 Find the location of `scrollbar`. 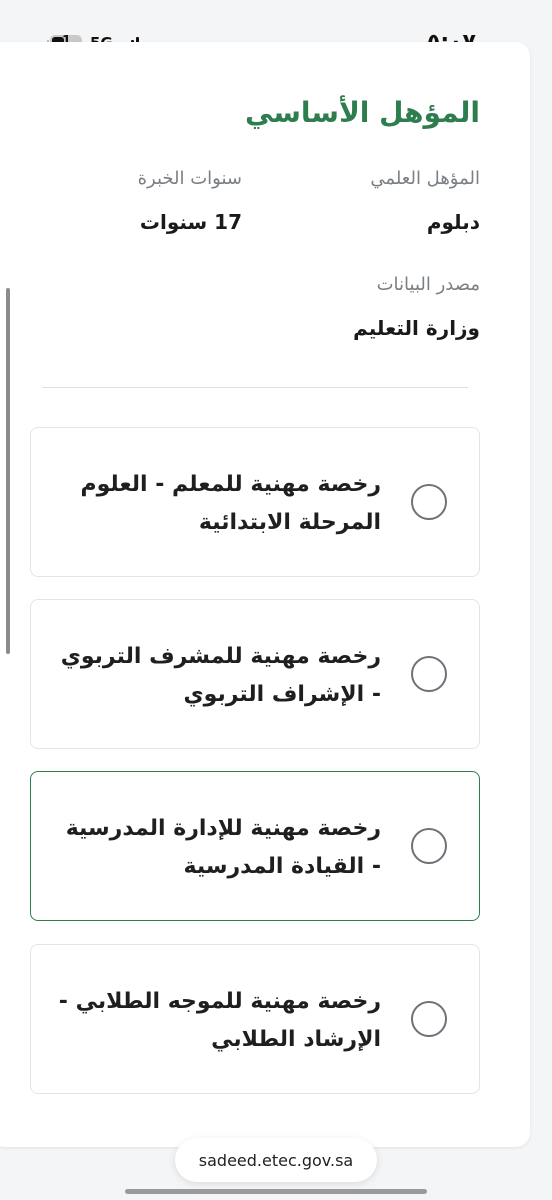

scrollbar is located at coordinates (8, 471).